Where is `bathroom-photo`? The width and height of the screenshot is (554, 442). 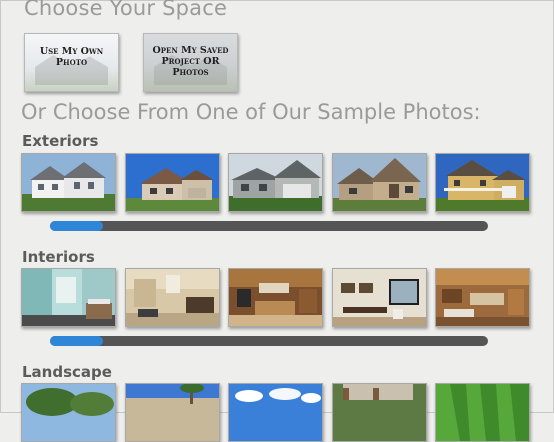 bathroom-photo is located at coordinates (68, 297).